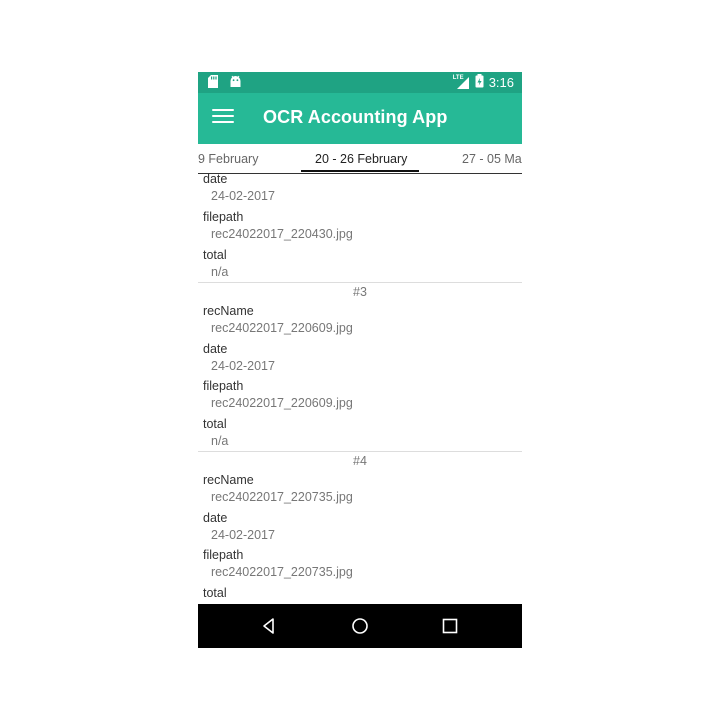  Describe the element at coordinates (355, 117) in the screenshot. I see `app-title: OCR Accounting App` at that location.